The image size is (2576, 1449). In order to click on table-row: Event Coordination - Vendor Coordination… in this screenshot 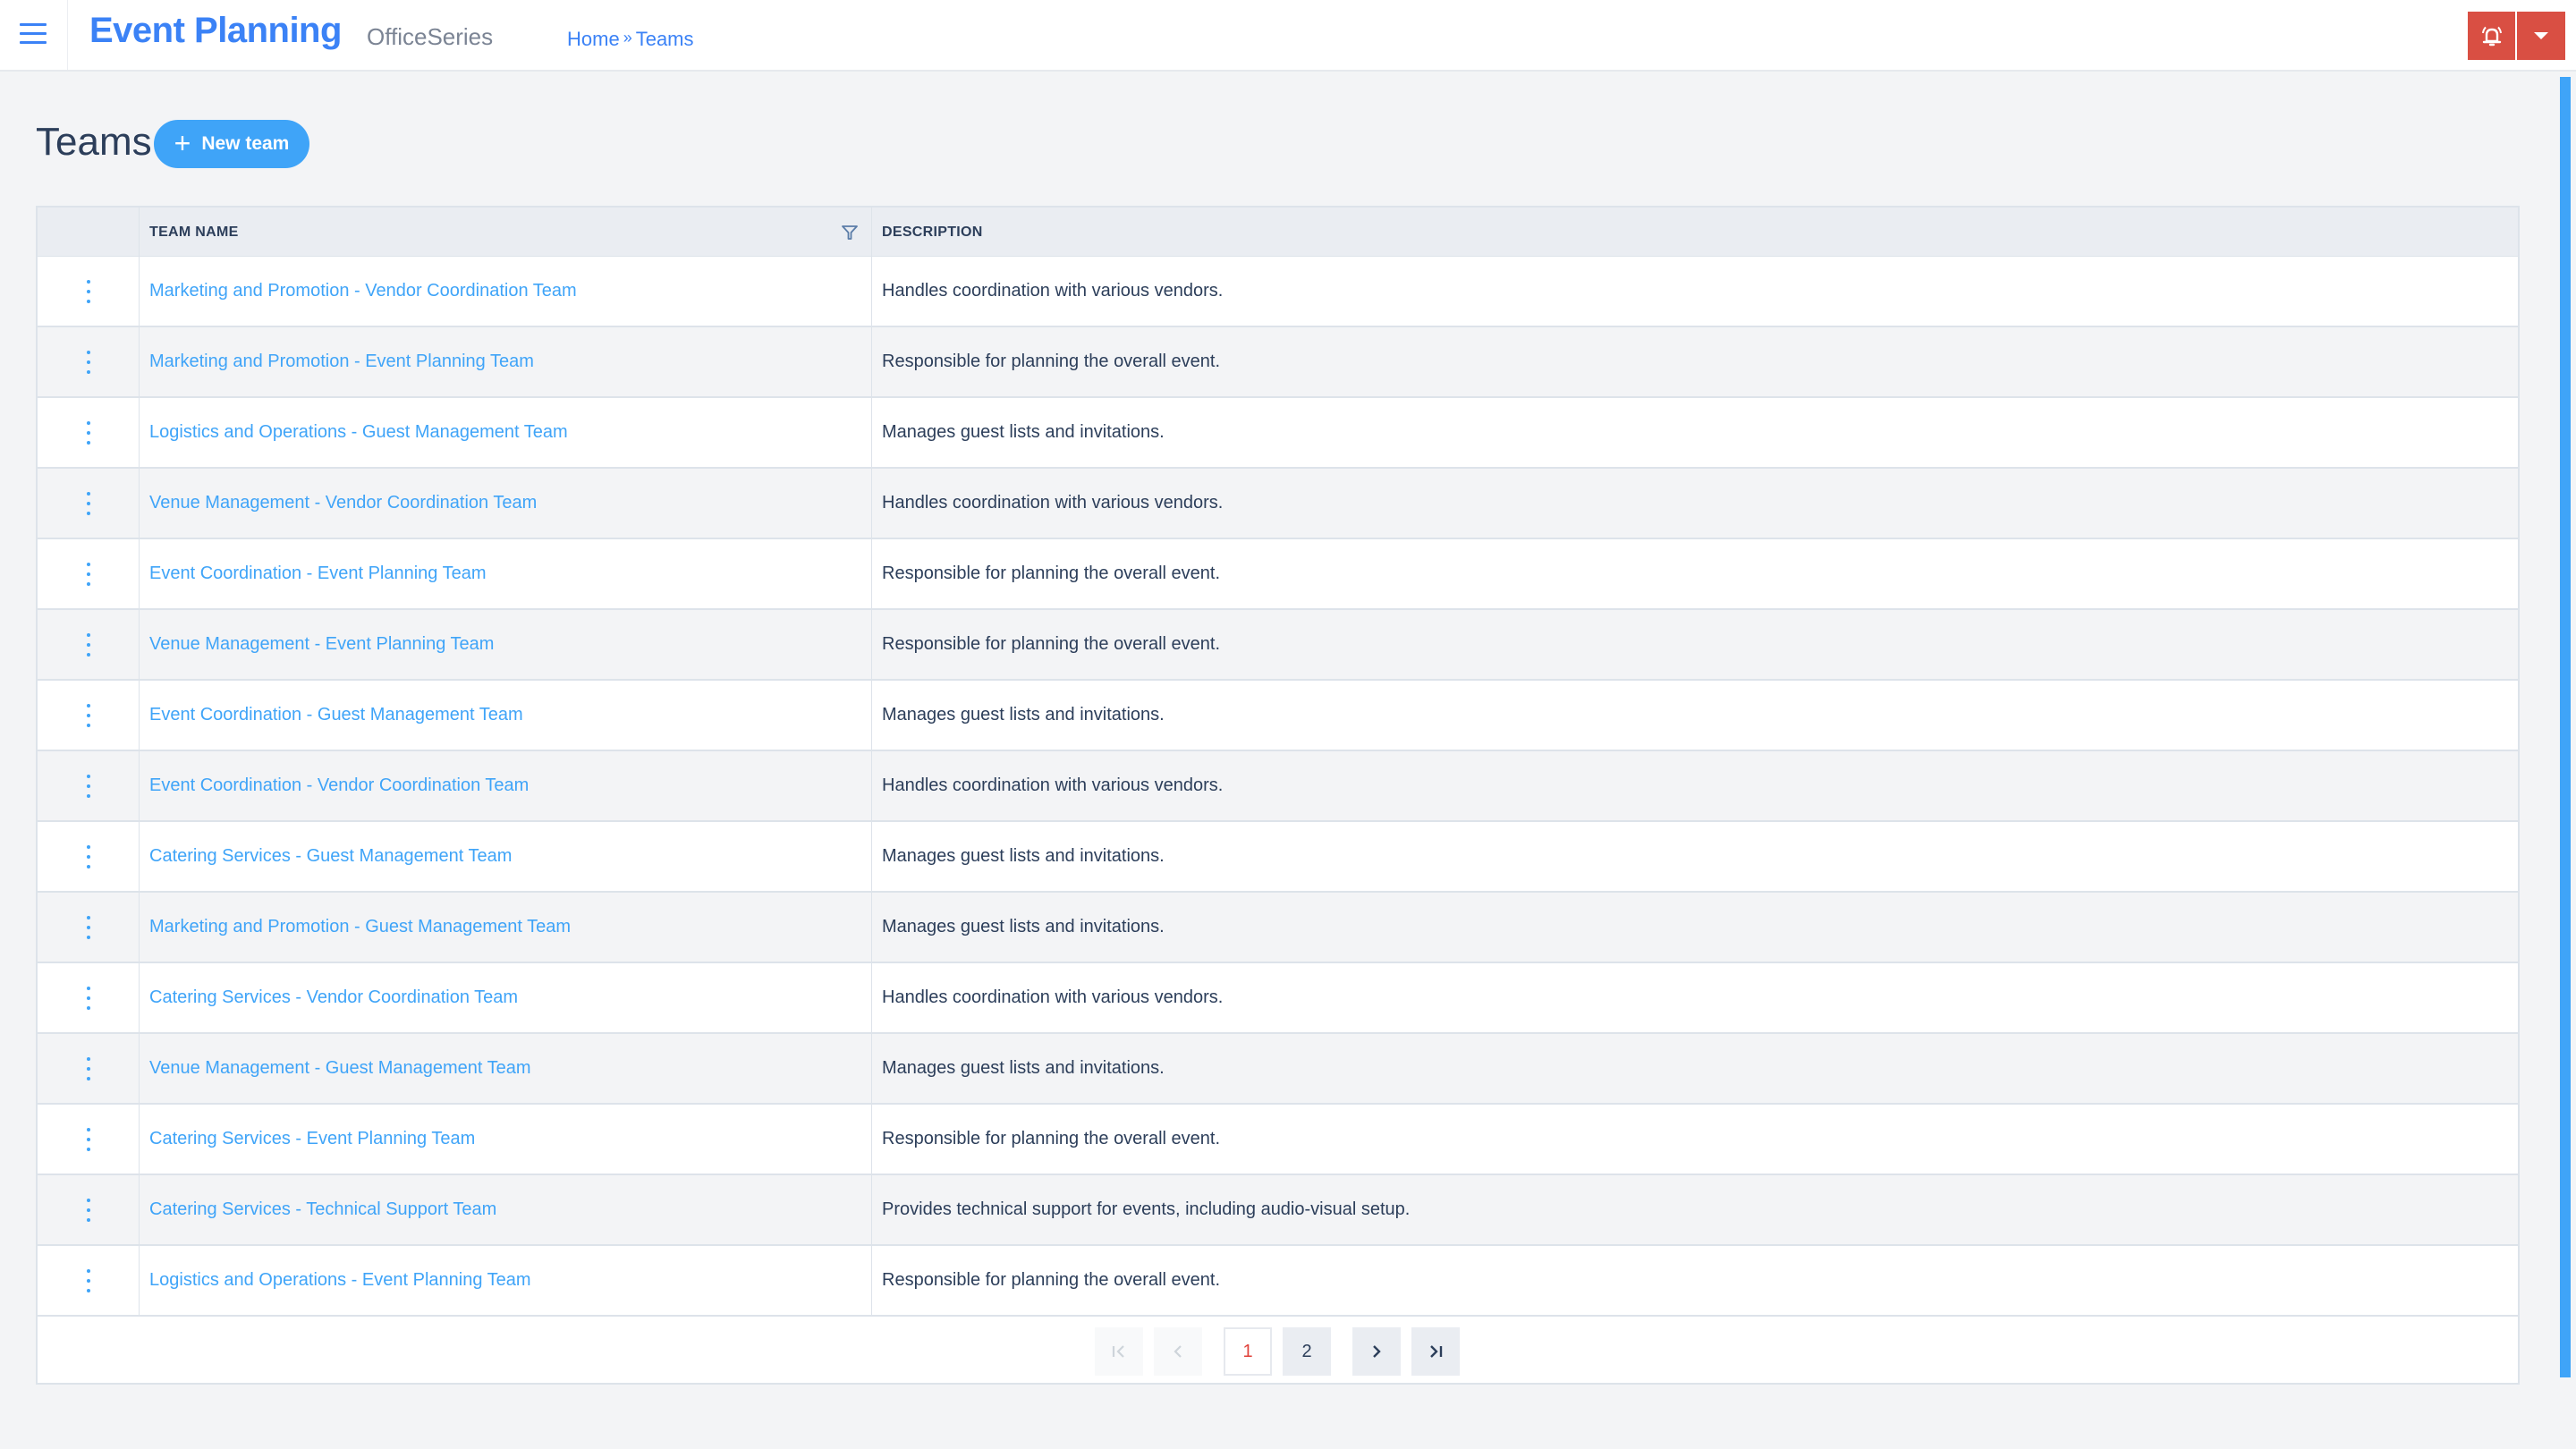, I will do `click(1278, 786)`.